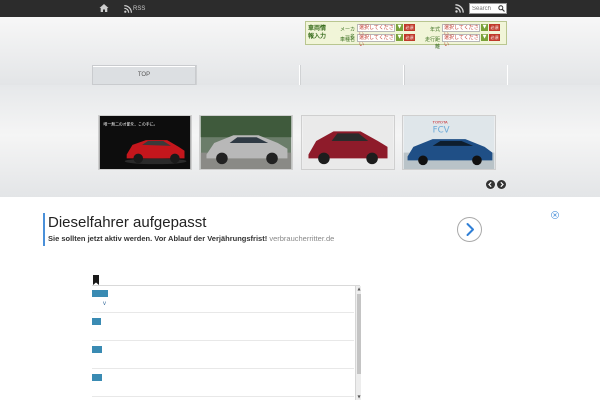  What do you see at coordinates (317, 32) in the screenshot?
I see `vehicle-form-title: 車両情報入力` at bounding box center [317, 32].